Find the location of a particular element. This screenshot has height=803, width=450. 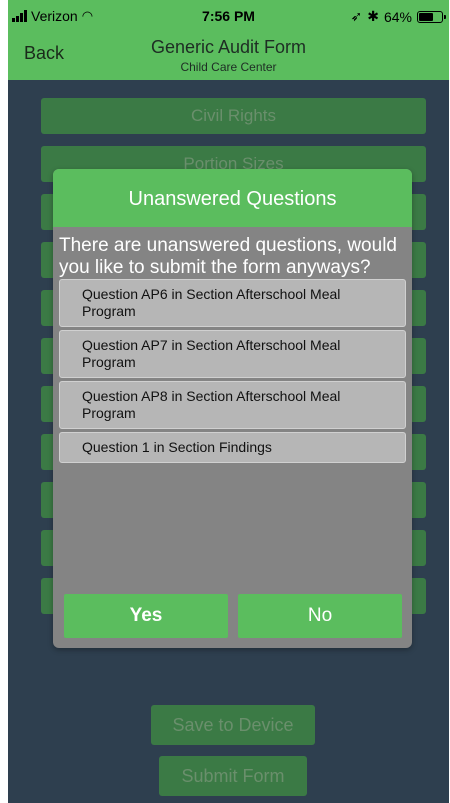

status-right: ➶ ✱ 64% is located at coordinates (398, 16).